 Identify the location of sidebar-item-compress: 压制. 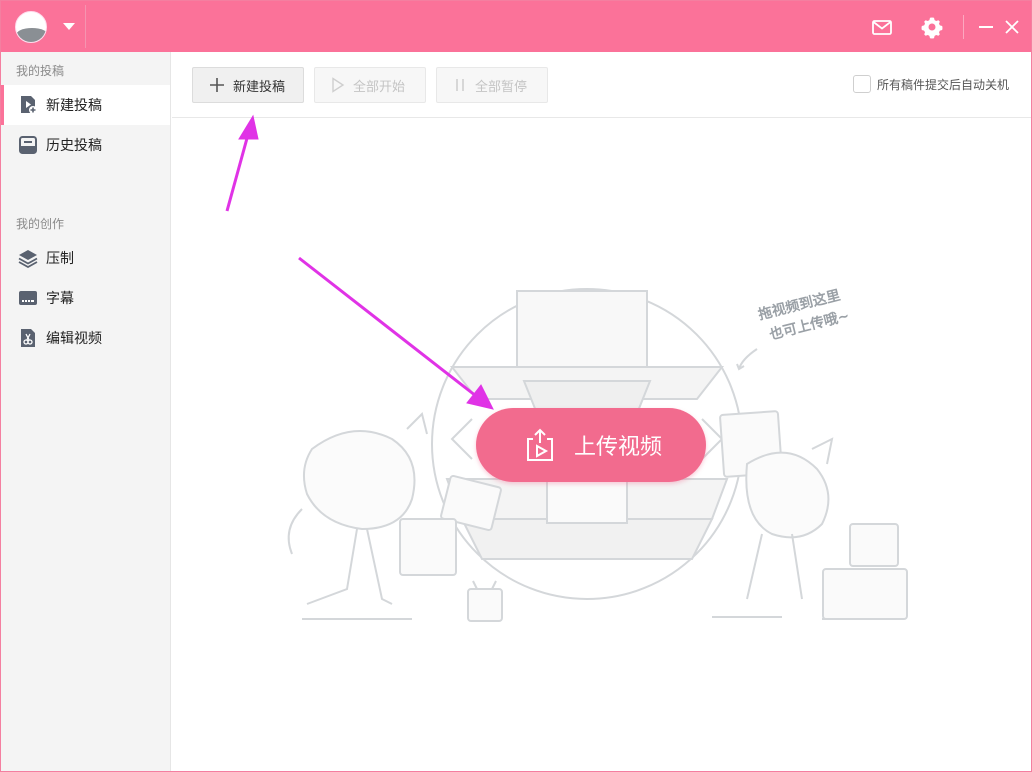
(85, 258).